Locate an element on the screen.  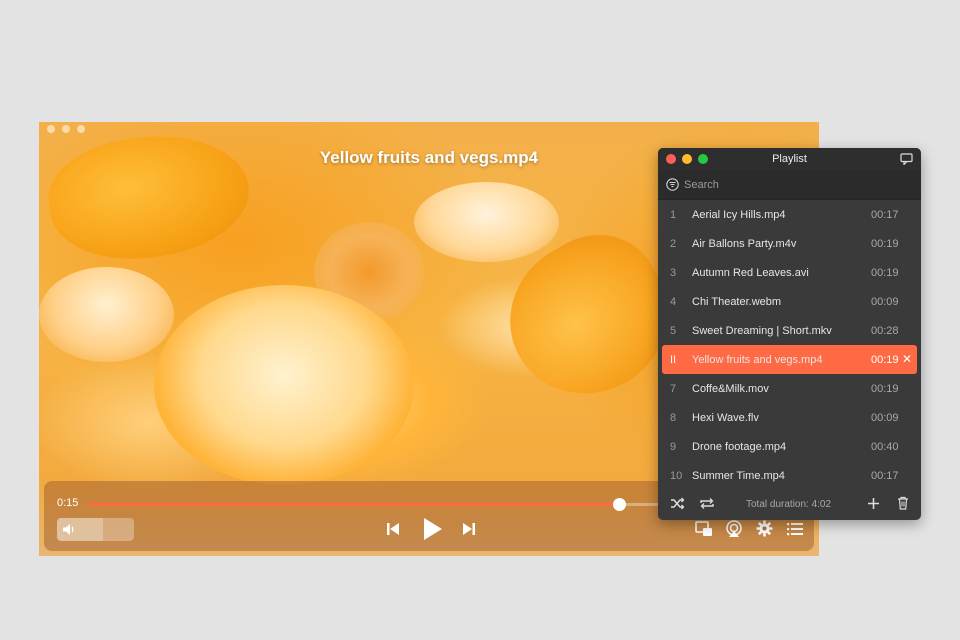
playlist-item-number: 7 is located at coordinates (673, 389).